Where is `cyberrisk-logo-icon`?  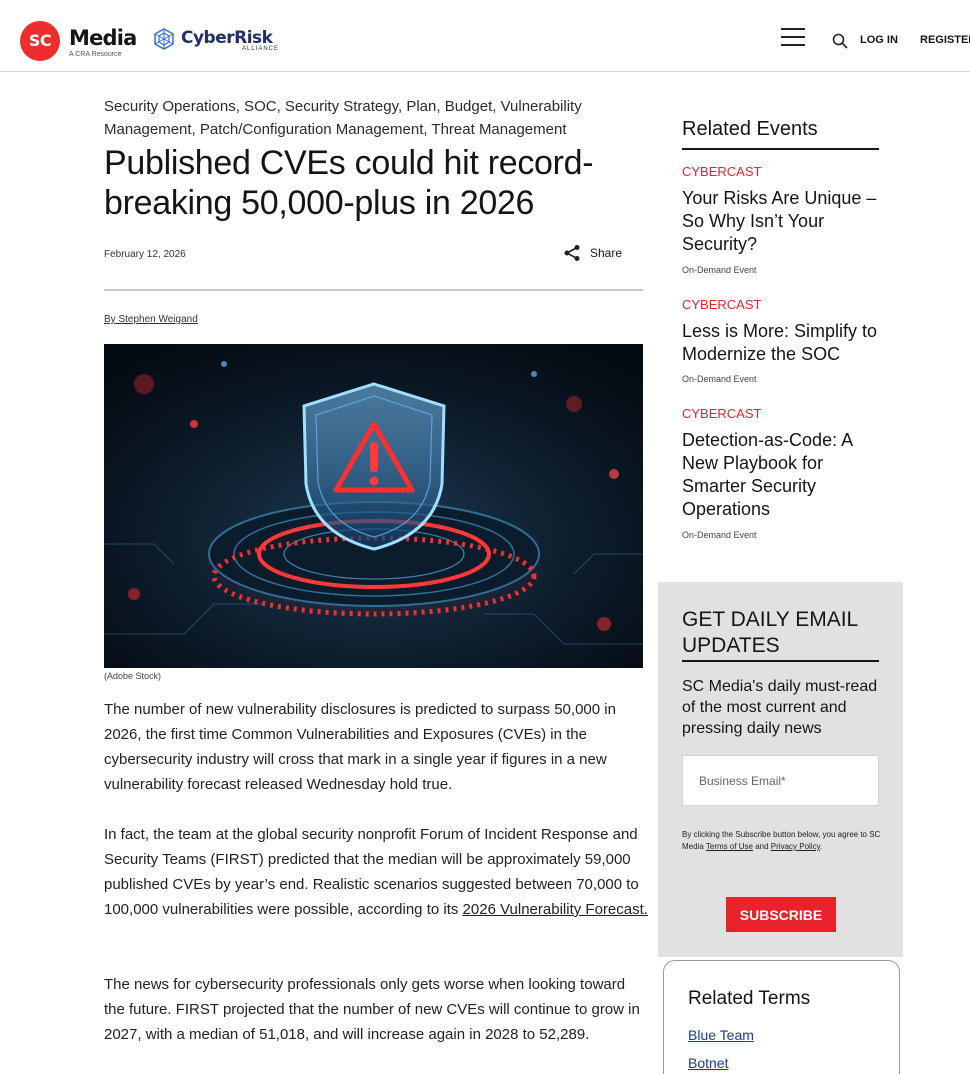
cyberrisk-logo-icon is located at coordinates (164, 39).